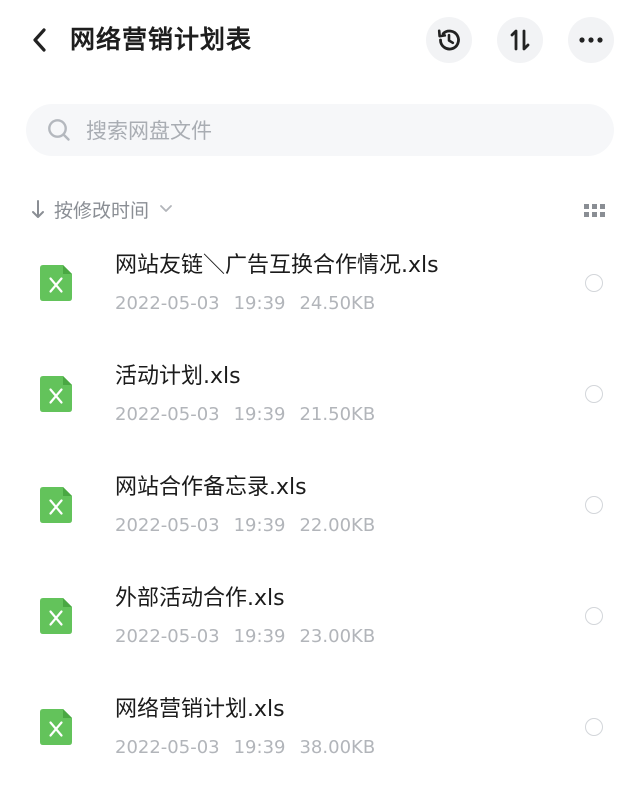 This screenshot has width=640, height=795. Describe the element at coordinates (337, 303) in the screenshot. I see `file-size: 24.50KB` at that location.